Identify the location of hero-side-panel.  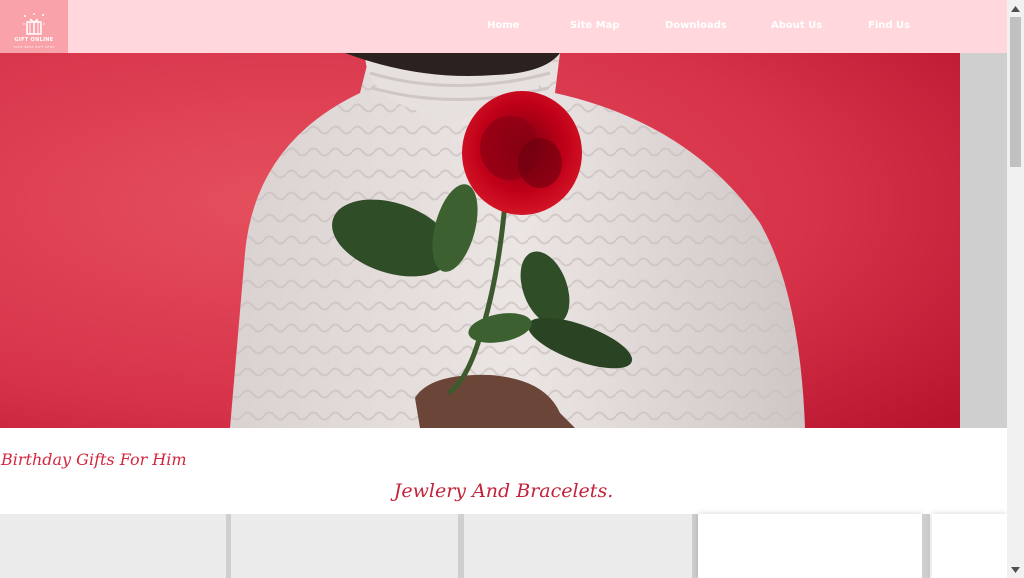
(983, 240).